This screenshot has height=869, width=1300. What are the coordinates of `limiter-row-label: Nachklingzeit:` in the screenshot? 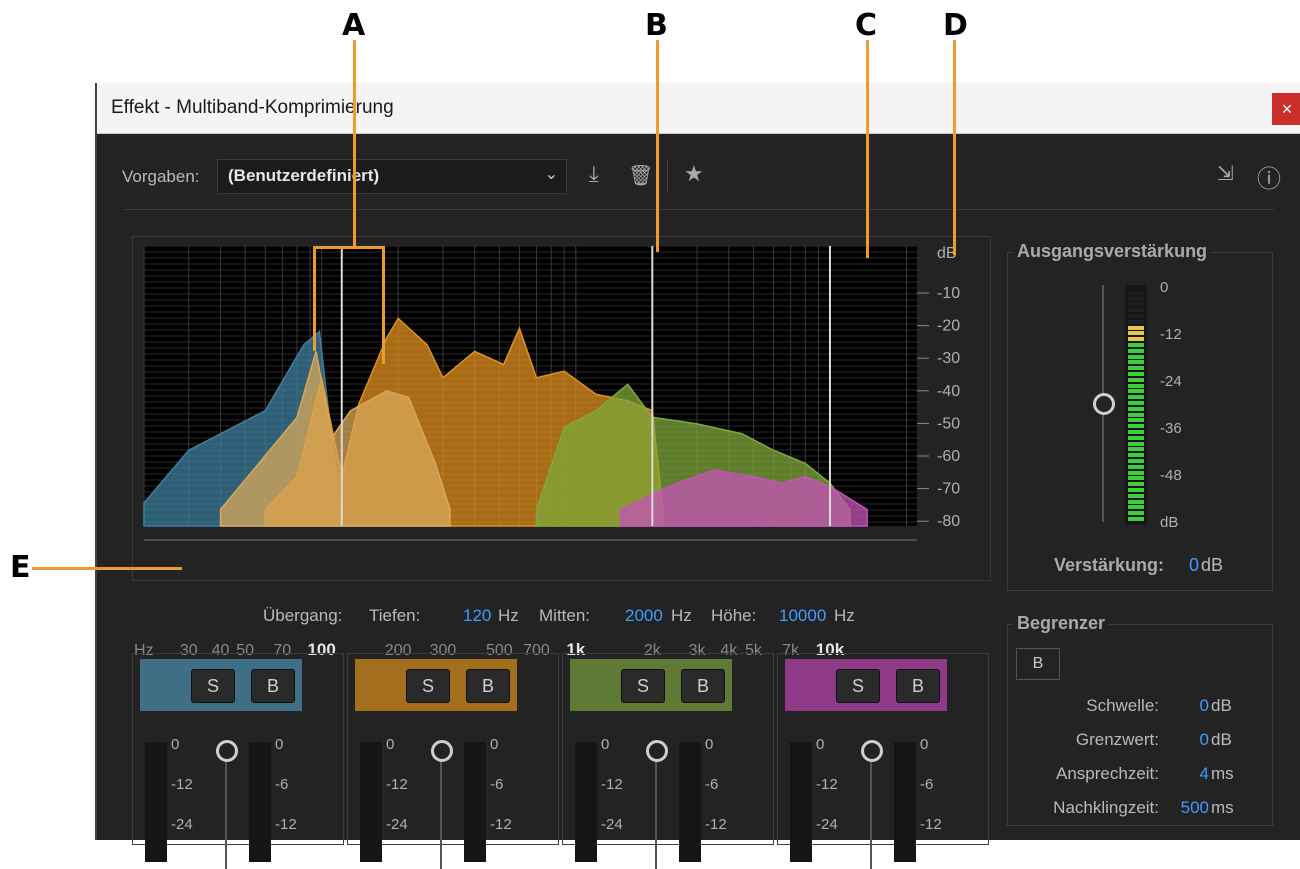 It's located at (1106, 807).